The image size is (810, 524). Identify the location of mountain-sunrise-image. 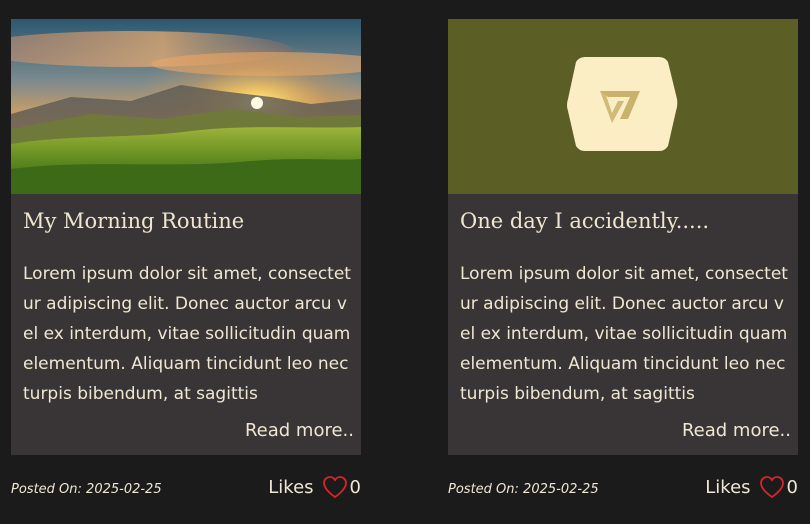
(186, 106).